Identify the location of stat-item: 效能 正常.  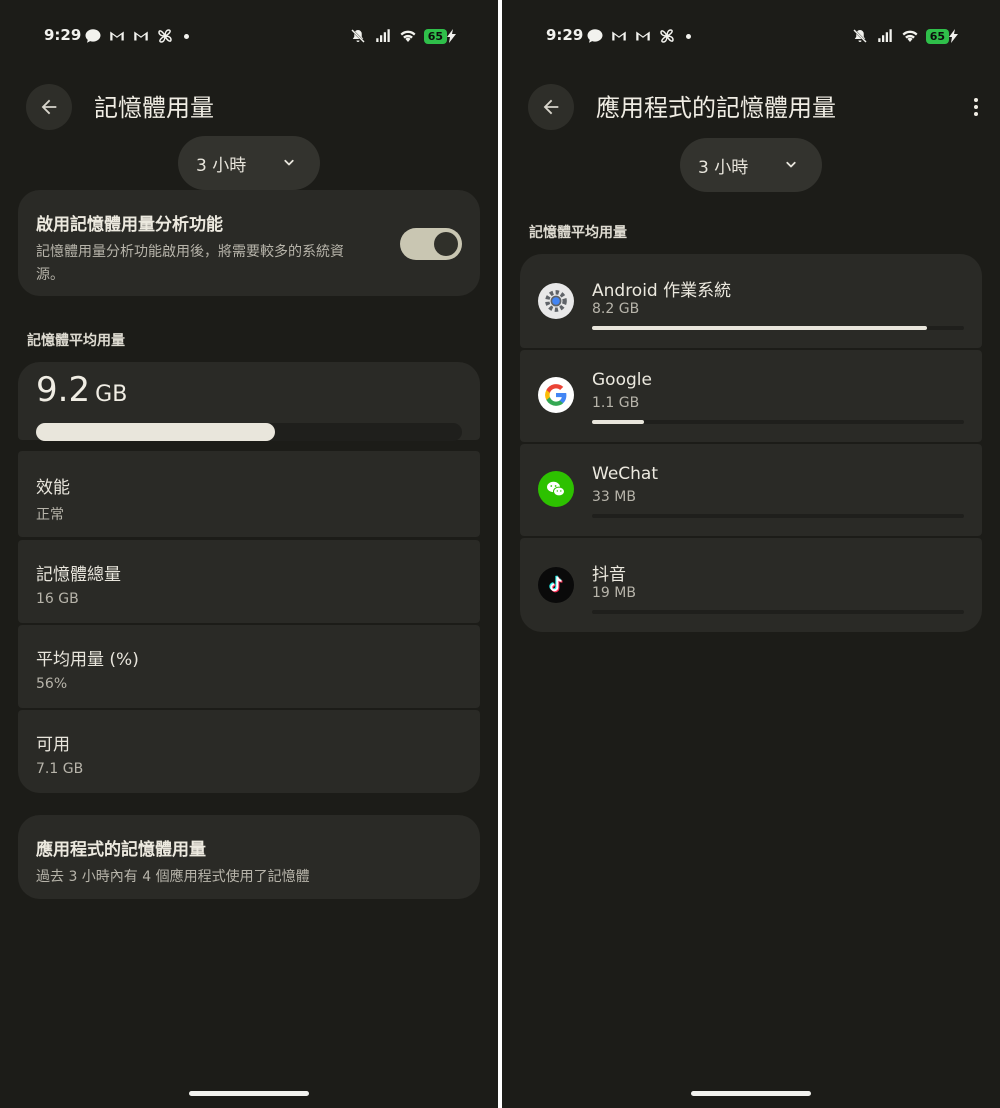
(249, 494).